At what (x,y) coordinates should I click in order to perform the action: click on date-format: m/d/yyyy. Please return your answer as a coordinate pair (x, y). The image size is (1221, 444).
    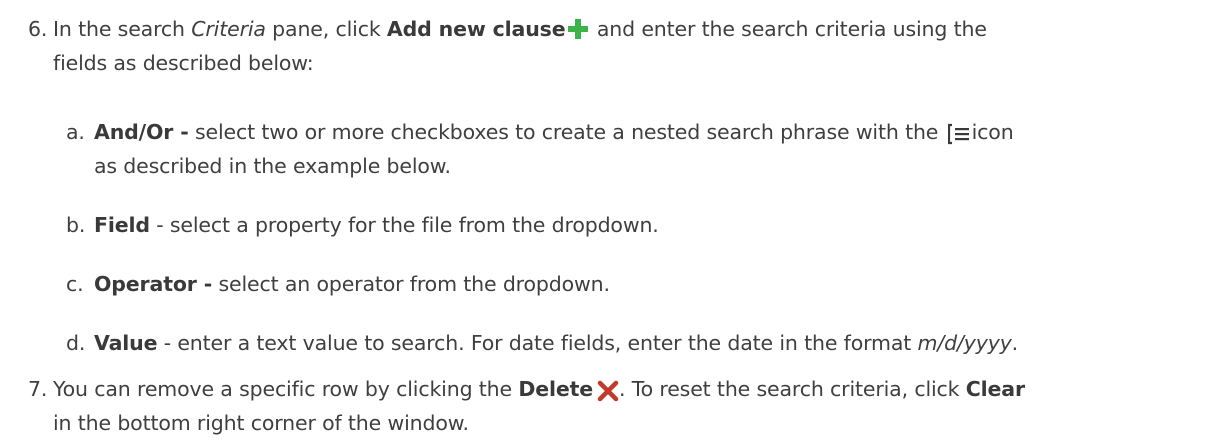
    Looking at the image, I should click on (964, 343).